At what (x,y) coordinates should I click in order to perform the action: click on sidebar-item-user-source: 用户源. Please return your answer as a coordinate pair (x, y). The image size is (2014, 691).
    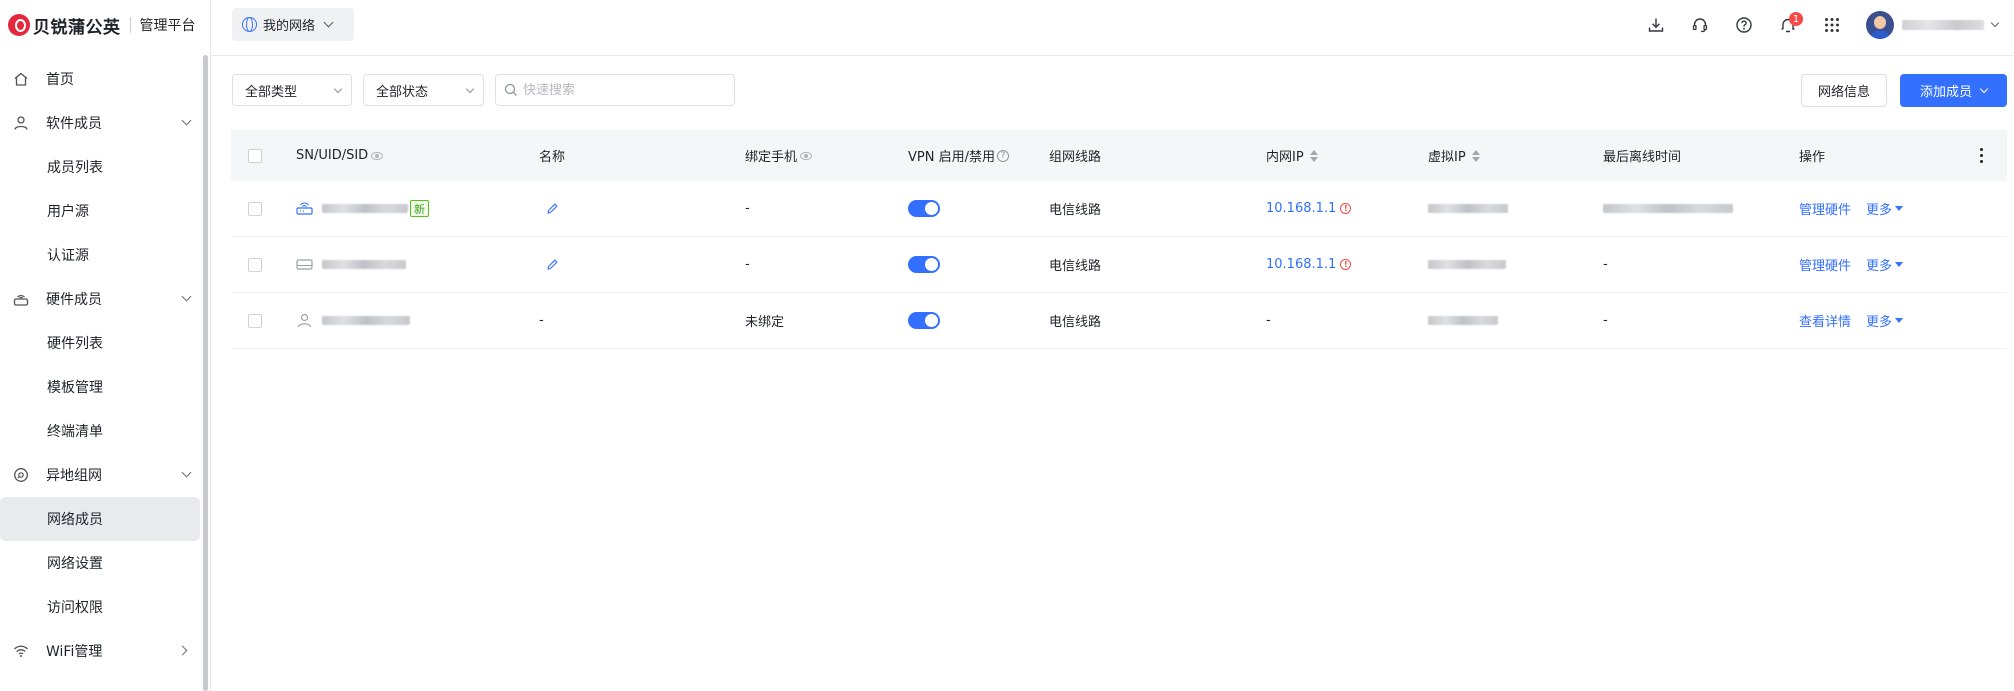
    Looking at the image, I should click on (103, 211).